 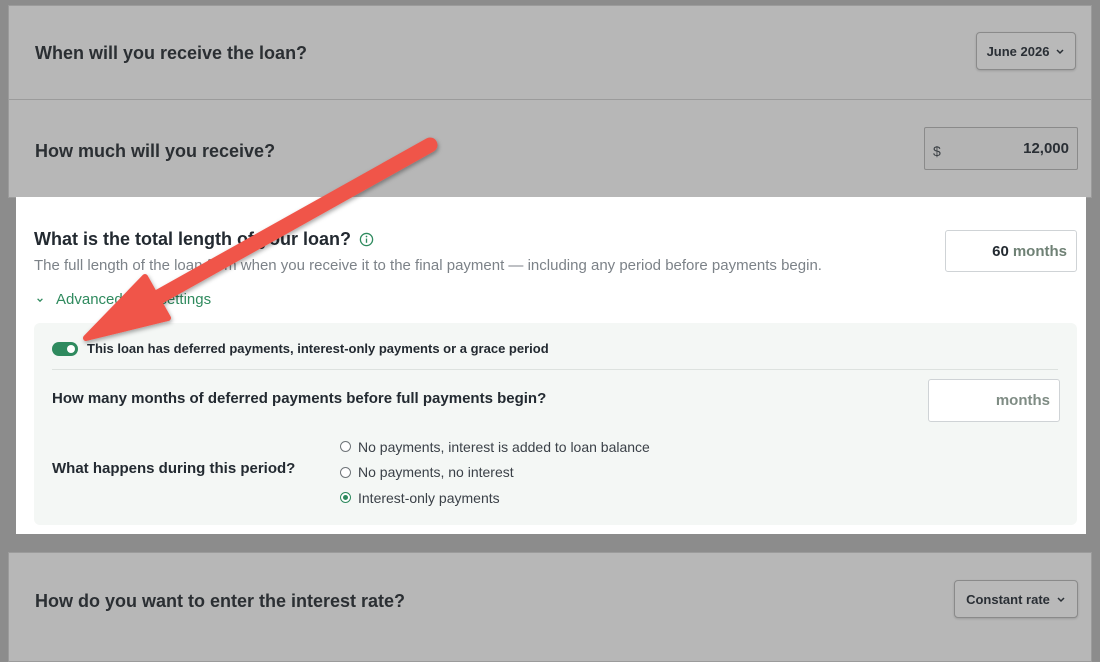 What do you see at coordinates (65, 348) in the screenshot?
I see `deferred-toggle` at bounding box center [65, 348].